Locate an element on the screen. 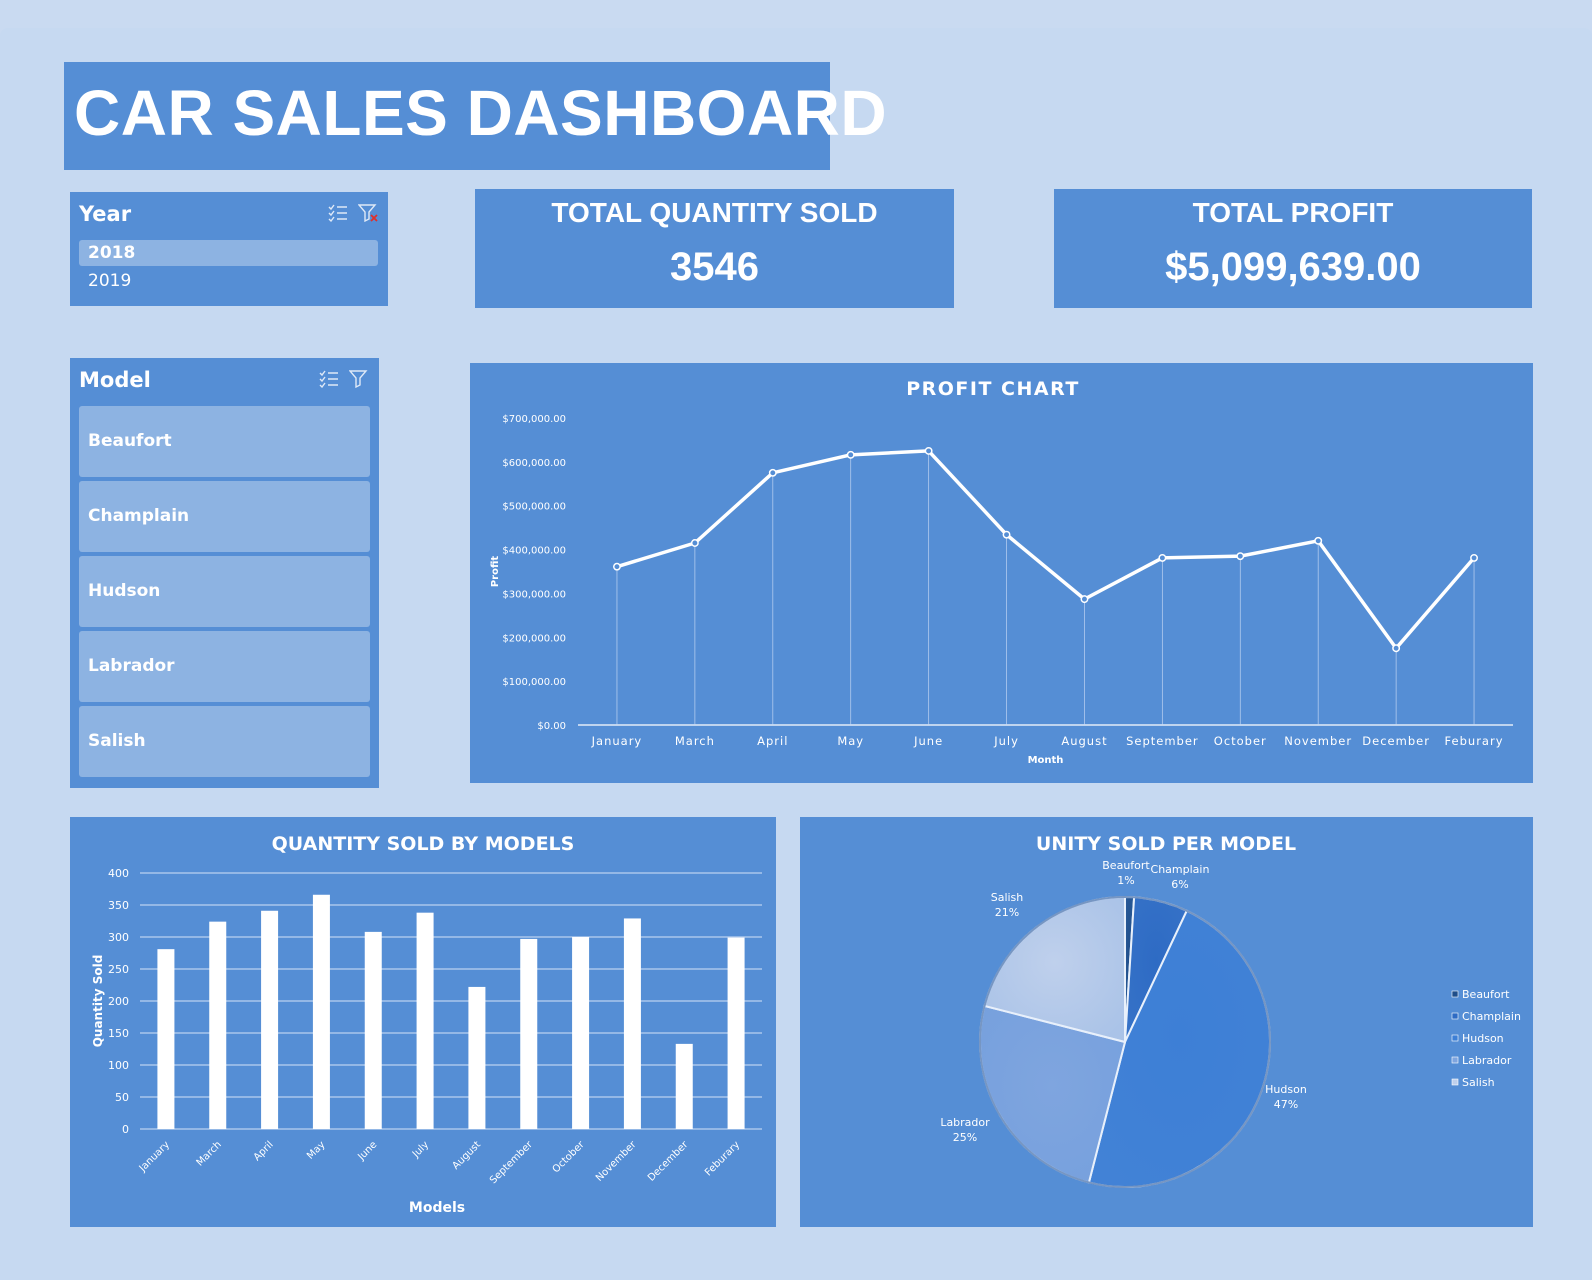 This screenshot has width=1592, height=1280. model-item-hudson: Hudson is located at coordinates (224, 591).